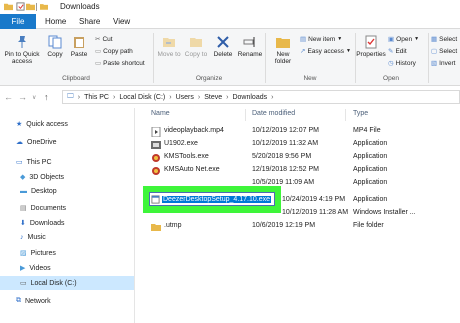 The width and height of the screenshot is (460, 323). Describe the element at coordinates (96, 97) in the screenshot. I see `breadcrumb-this-pc: This PC` at that location.